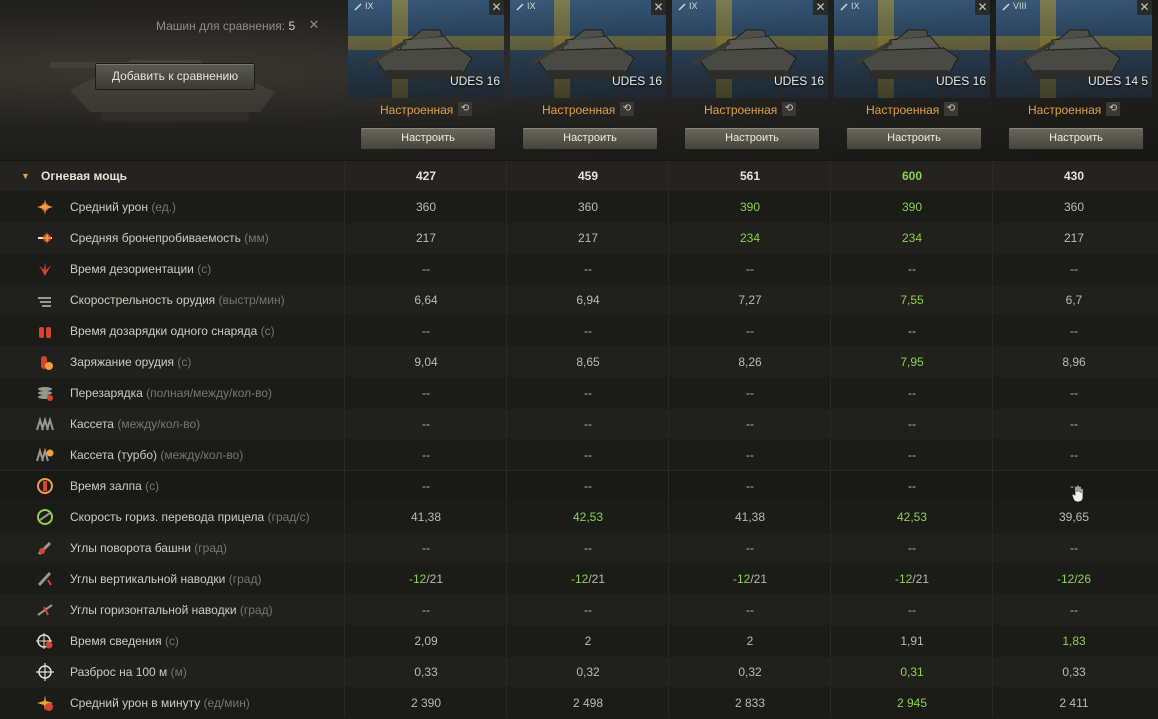 This screenshot has height=719, width=1158. Describe the element at coordinates (474, 81) in the screenshot. I see `tank-name: UDES 16` at that location.